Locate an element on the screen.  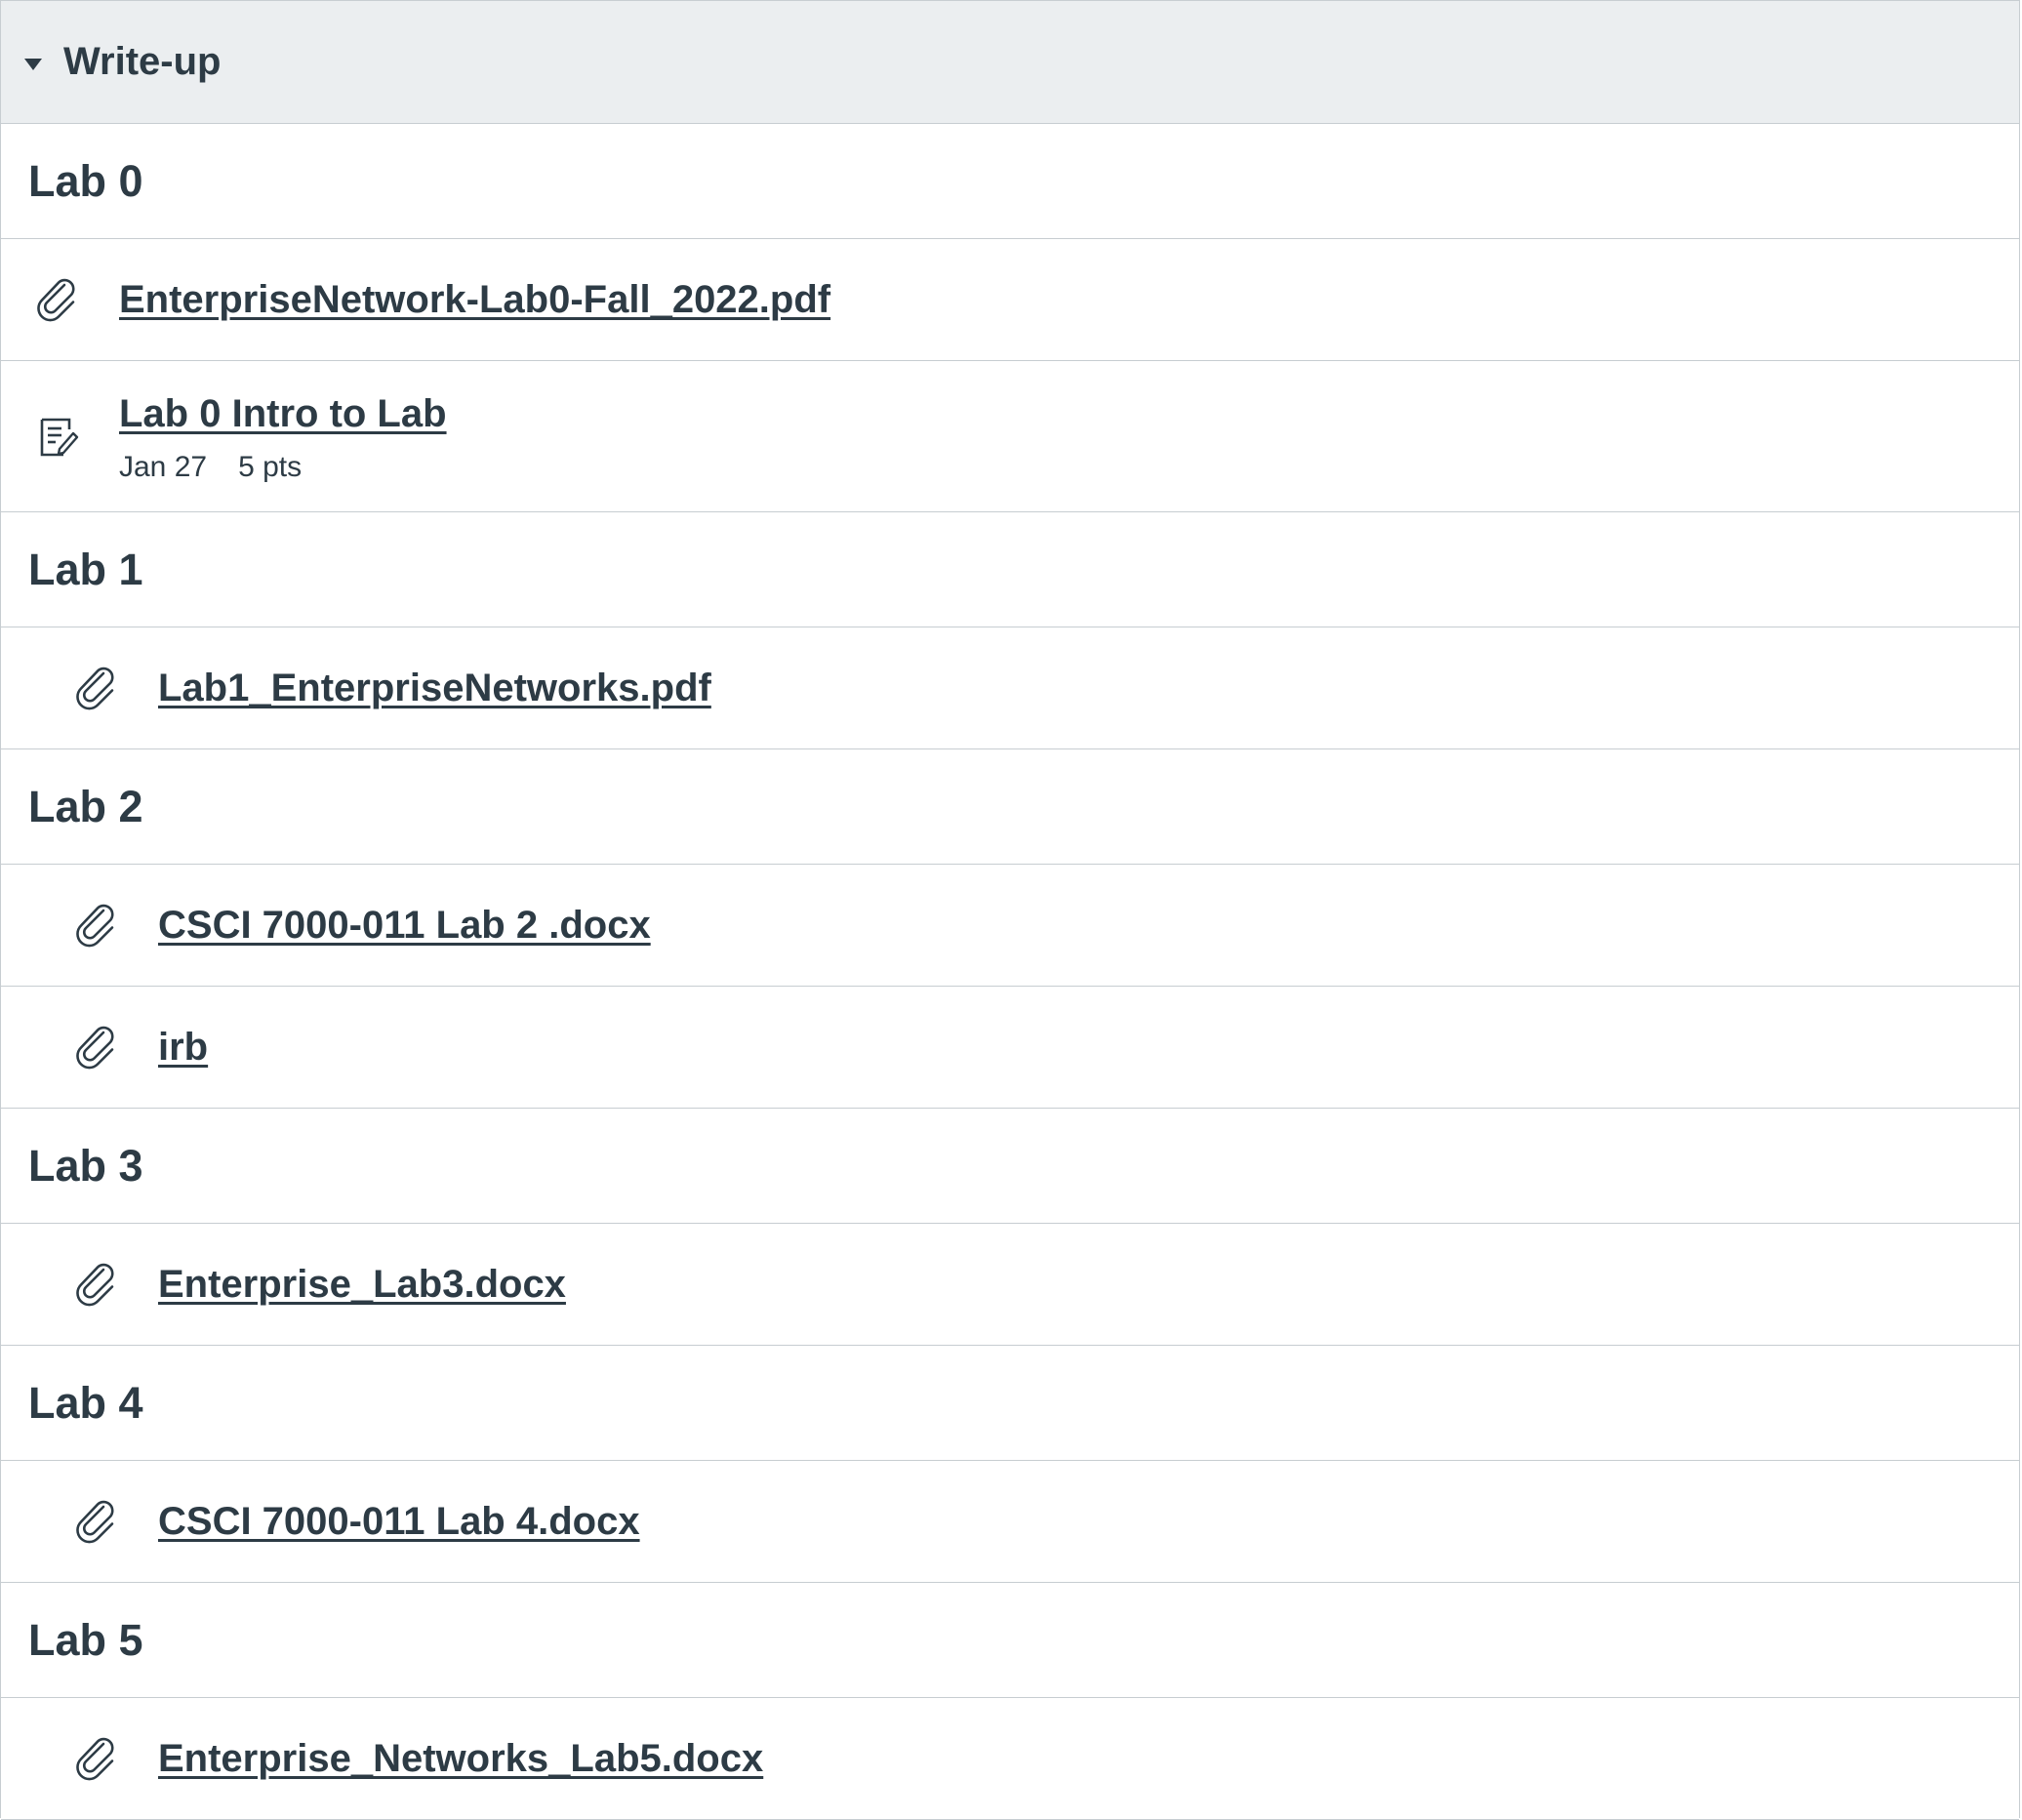
file-link: Enterprise_Networks_Lab5.docx is located at coordinates (460, 1759).